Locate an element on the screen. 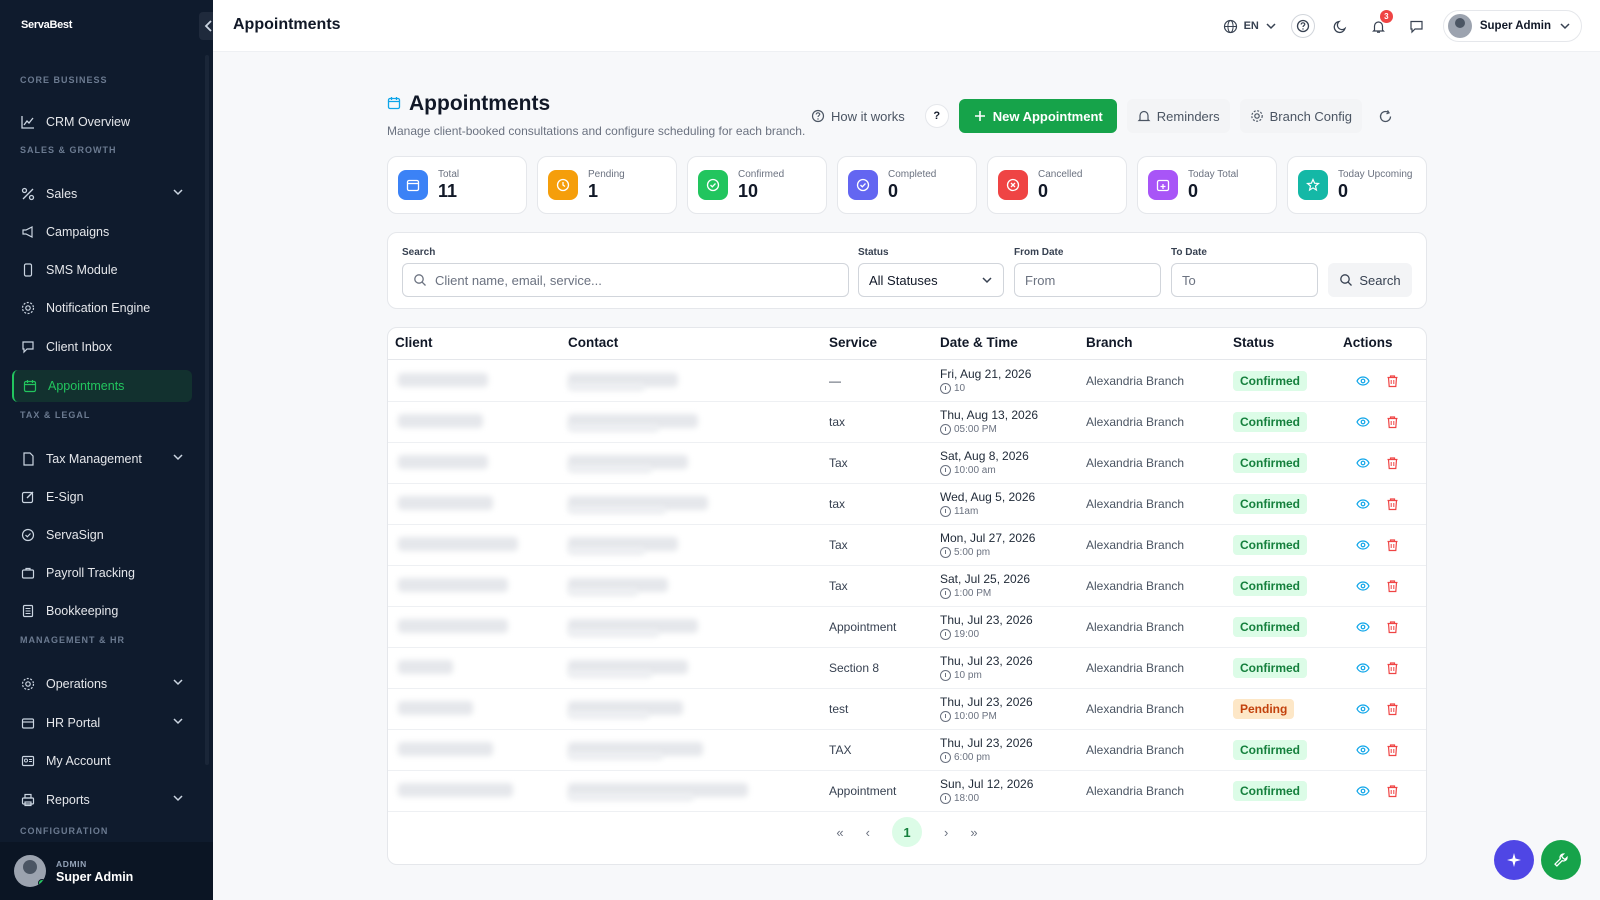 This screenshot has width=1600, height=900. moon-icon is located at coordinates (1341, 26).